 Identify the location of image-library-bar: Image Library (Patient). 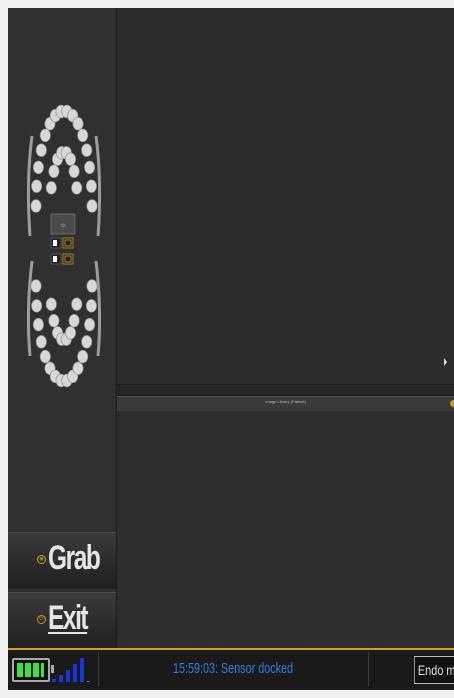
(285, 404).